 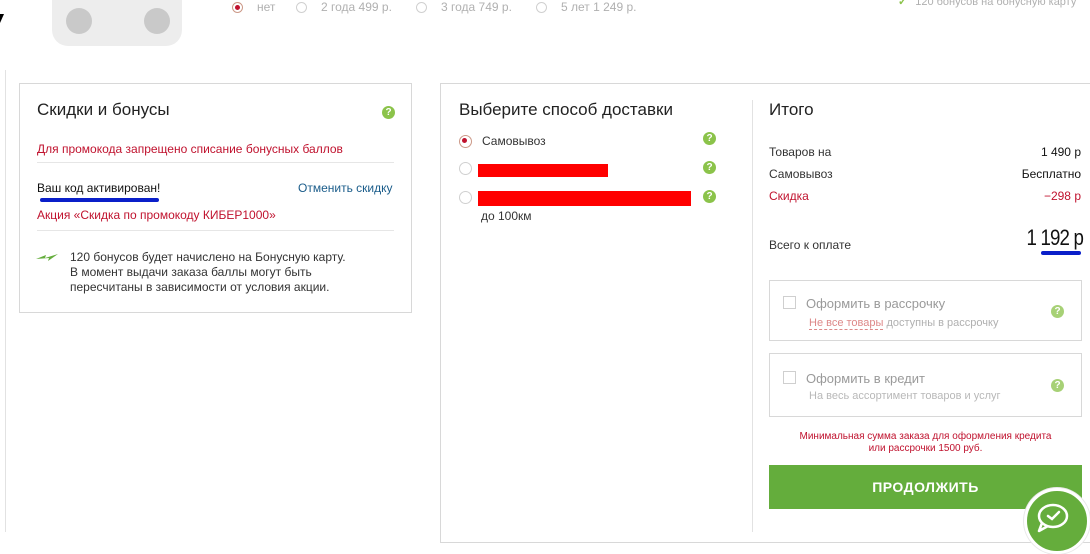 What do you see at coordinates (791, 109) in the screenshot?
I see `summary-title: Итого` at bounding box center [791, 109].